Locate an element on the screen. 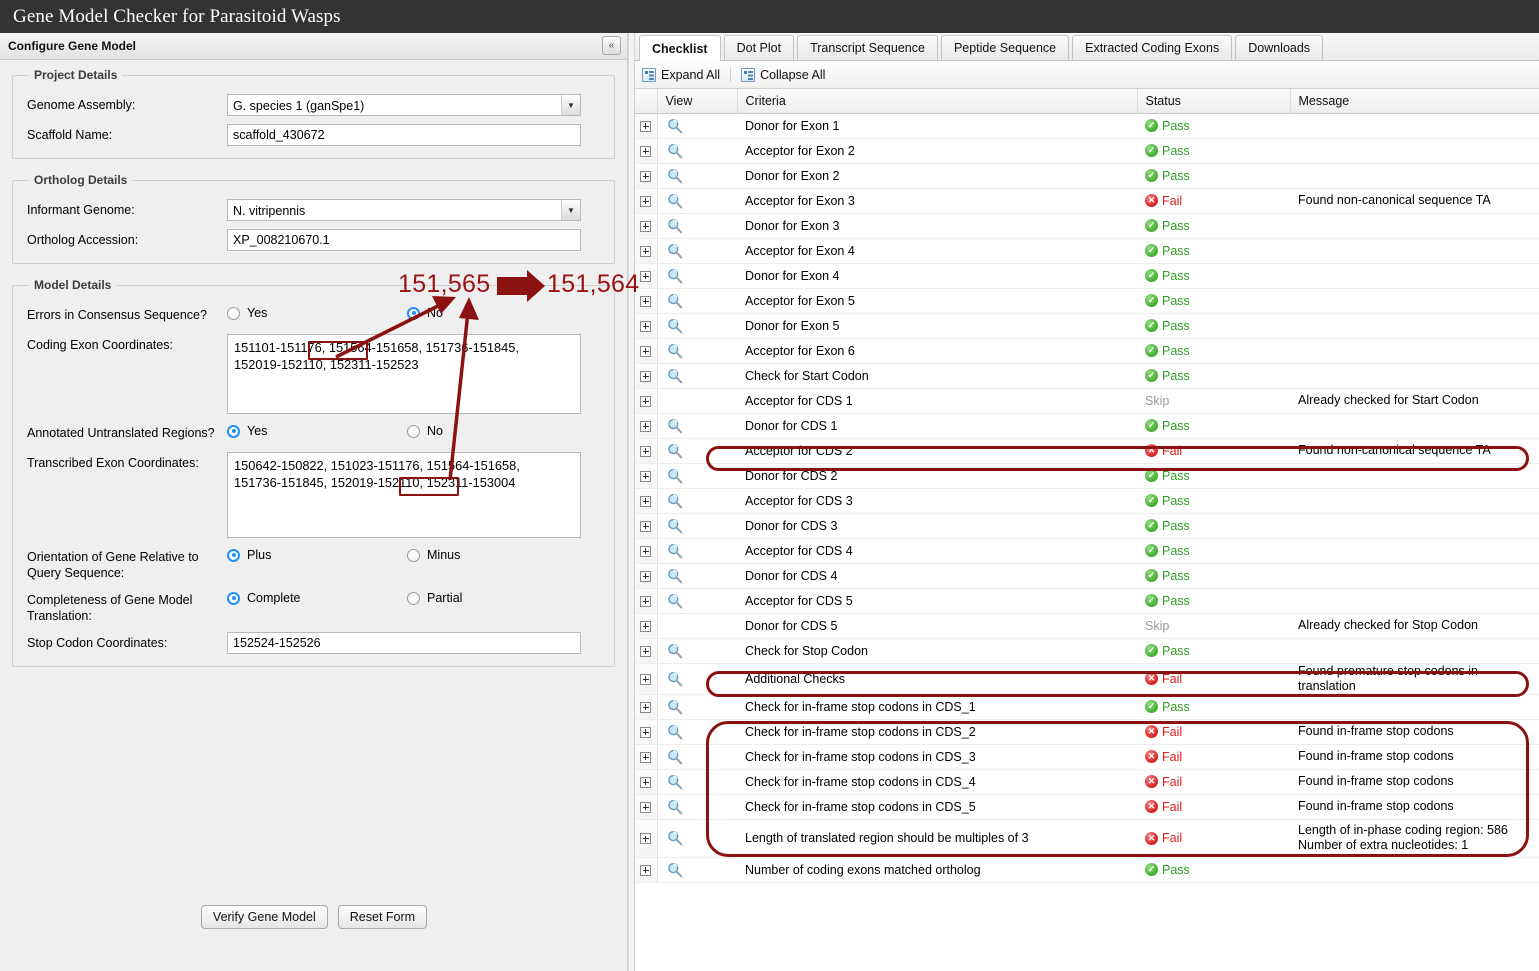 The image size is (1539, 971). table-row: Acceptor for Exon 5 ✓ Pass is located at coordinates (1087, 301).